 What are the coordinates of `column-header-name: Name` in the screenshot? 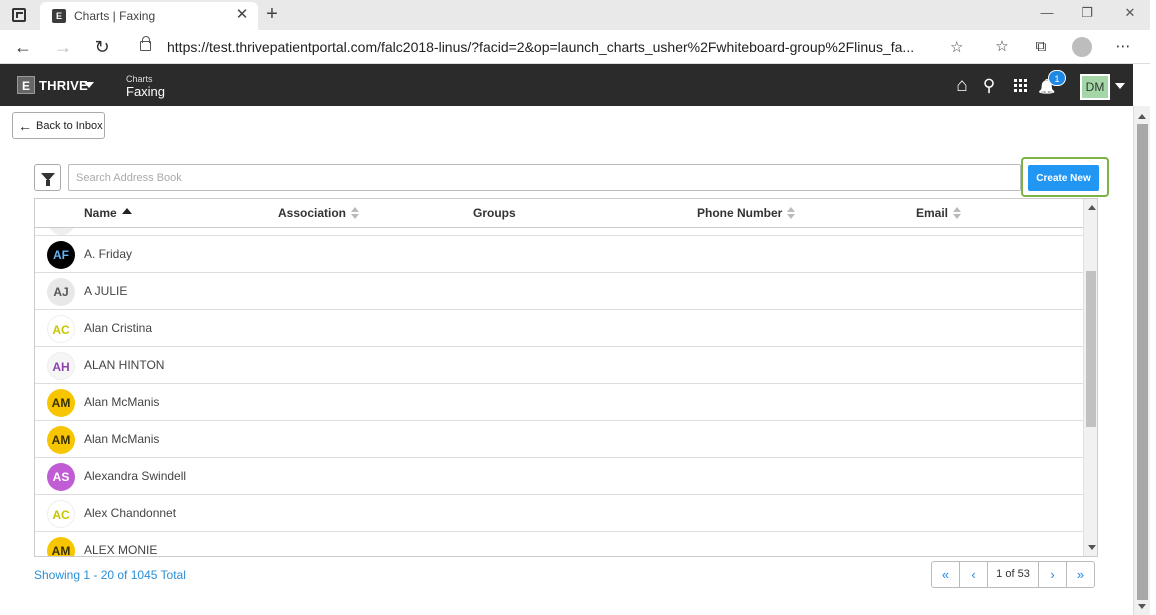 It's located at (108, 213).